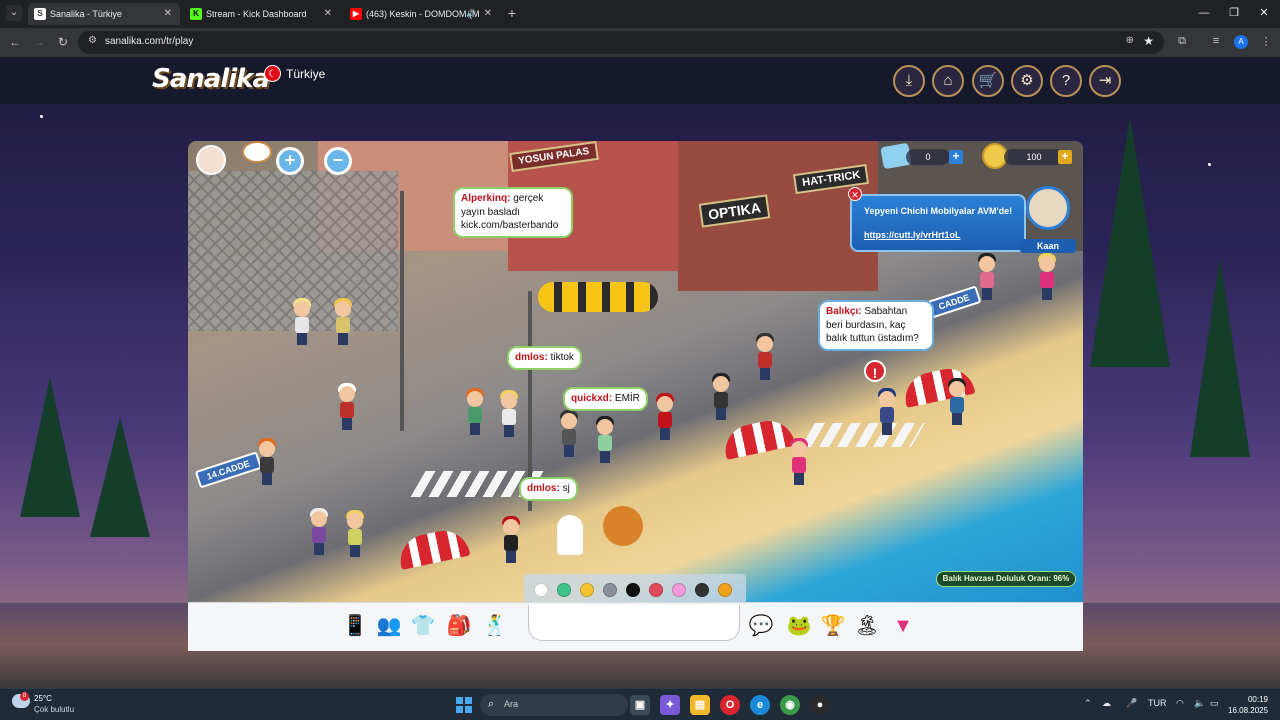 This screenshot has width=1280, height=720. What do you see at coordinates (1248, 705) in the screenshot?
I see `taskbar-clock: 00:19 16.08.2025` at bounding box center [1248, 705].